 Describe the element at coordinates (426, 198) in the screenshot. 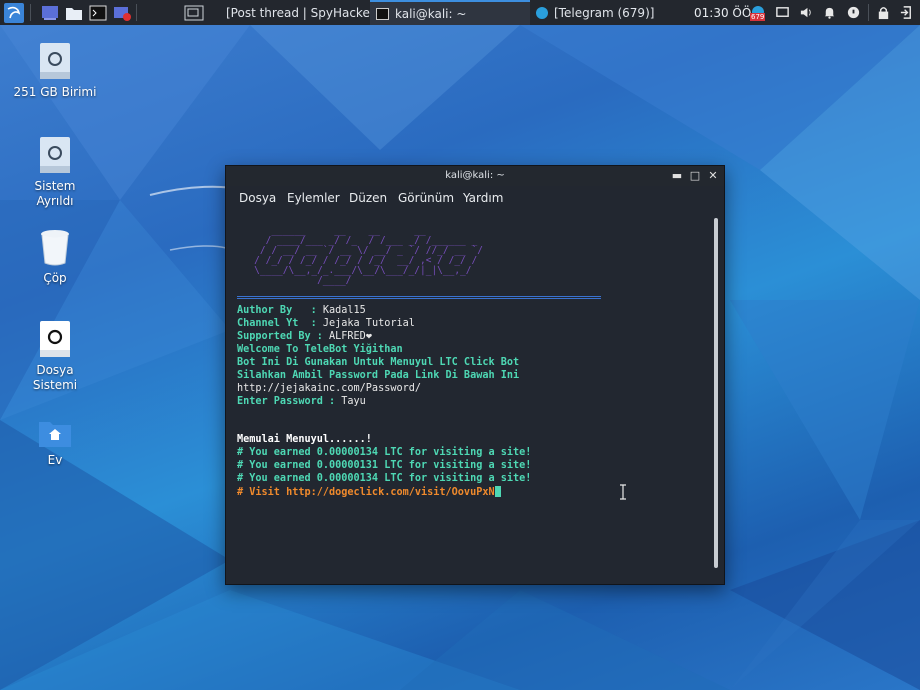

I see `menu-view: Görünüm` at that location.